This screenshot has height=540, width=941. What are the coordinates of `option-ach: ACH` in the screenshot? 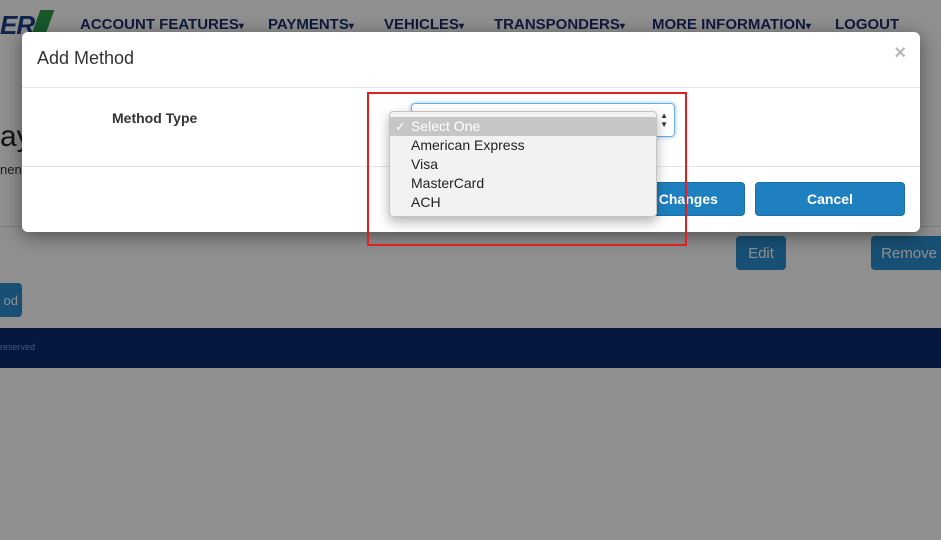 It's located at (523, 202).